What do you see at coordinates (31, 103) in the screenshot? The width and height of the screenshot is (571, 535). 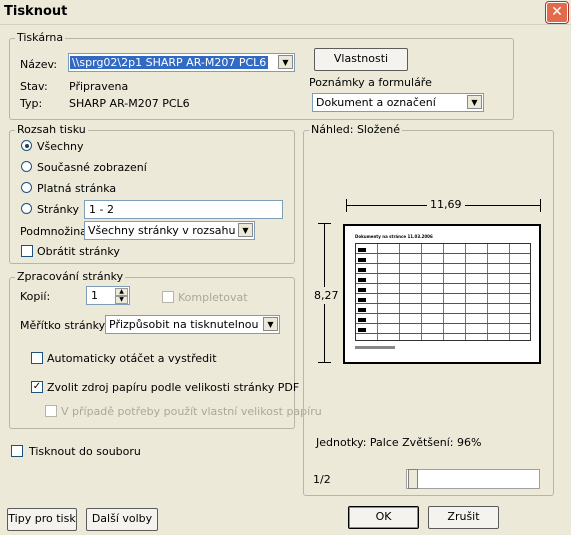 I see `printer-type-label: Typ:` at bounding box center [31, 103].